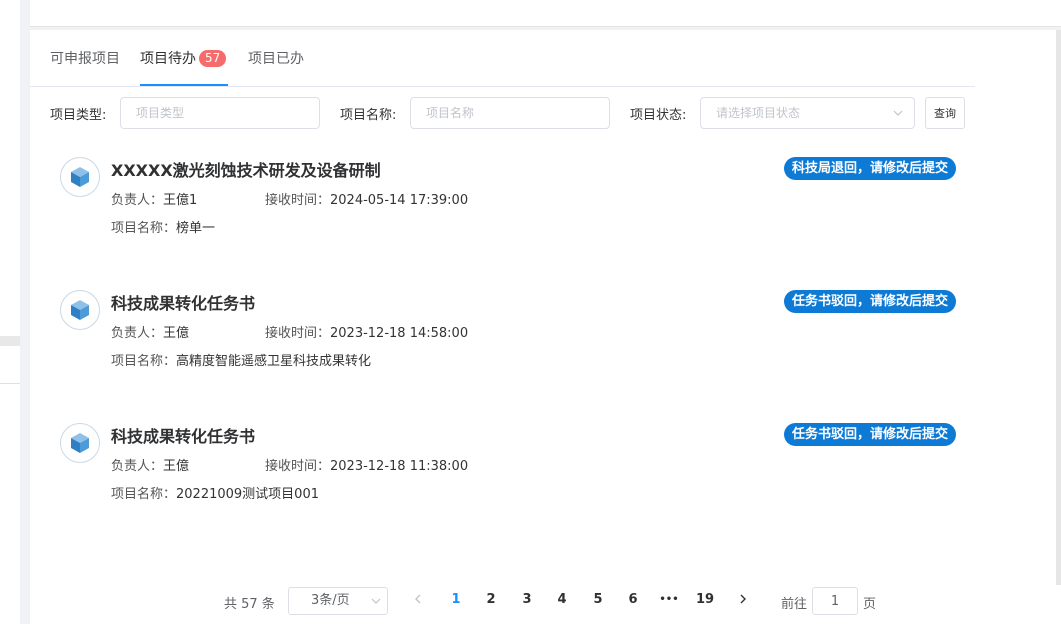  Describe the element at coordinates (246, 169) in the screenshot. I see `item-title: XXXXX激光刻蚀技术研发及设备研制` at that location.